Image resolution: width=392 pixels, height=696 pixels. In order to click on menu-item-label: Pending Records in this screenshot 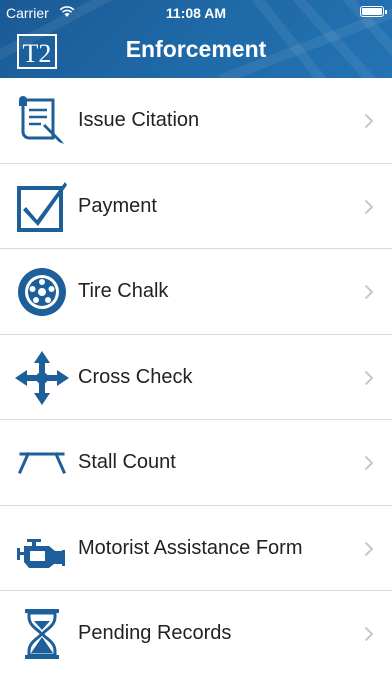, I will do `click(155, 633)`.